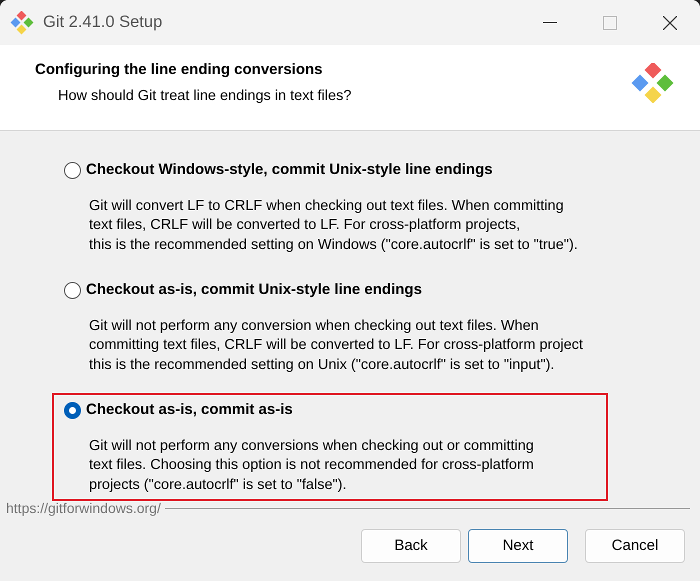 This screenshot has height=581, width=700. What do you see at coordinates (610, 23) in the screenshot?
I see `maximize-icon` at bounding box center [610, 23].